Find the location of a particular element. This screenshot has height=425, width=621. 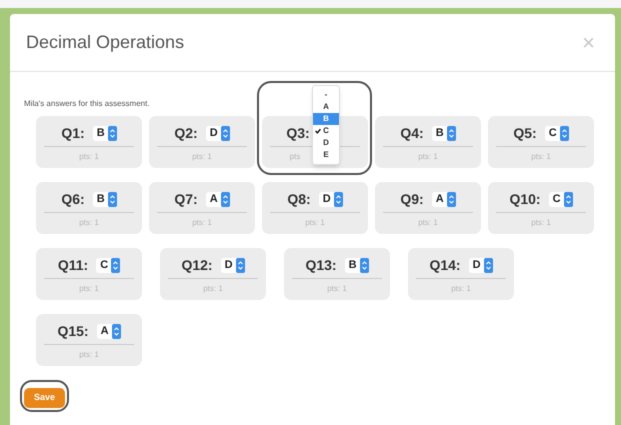

question-label: Q10: is located at coordinates (525, 199).